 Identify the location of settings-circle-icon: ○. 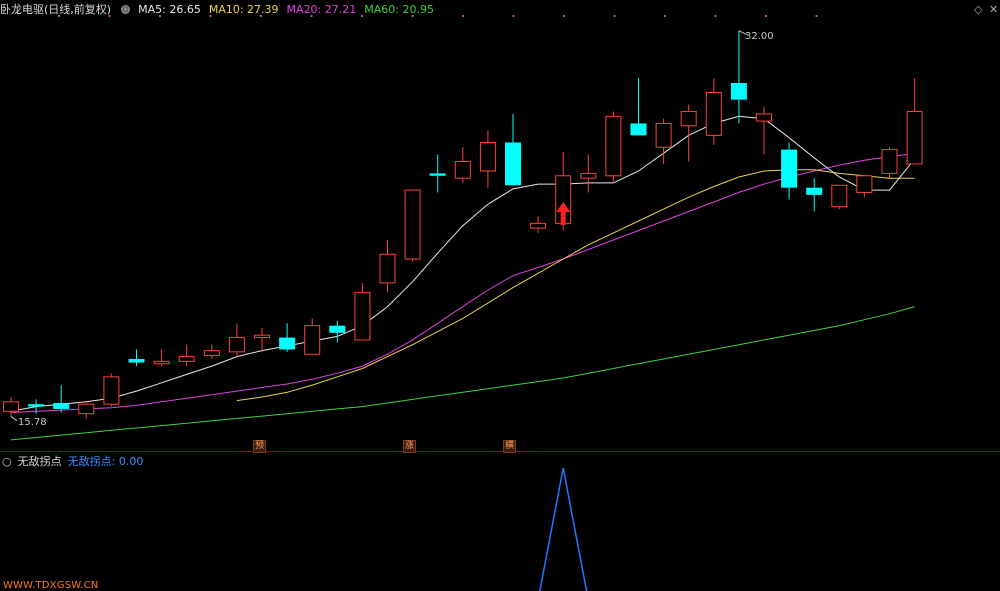
(126, 9).